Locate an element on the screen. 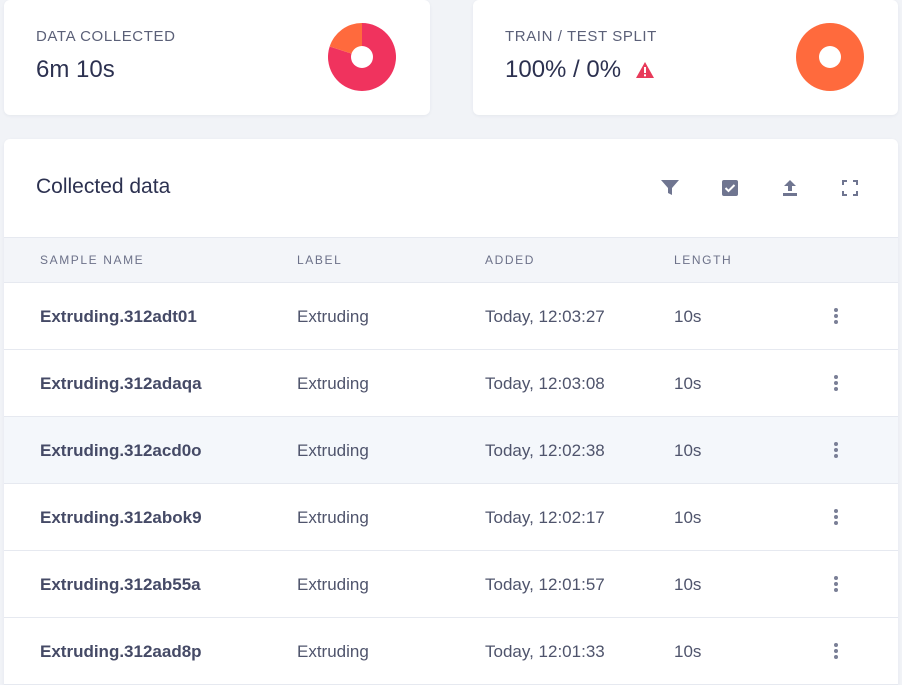 This screenshot has height=685, width=902. data-collected-card: DATA COLLECTED 6m 10s is located at coordinates (217, 57).